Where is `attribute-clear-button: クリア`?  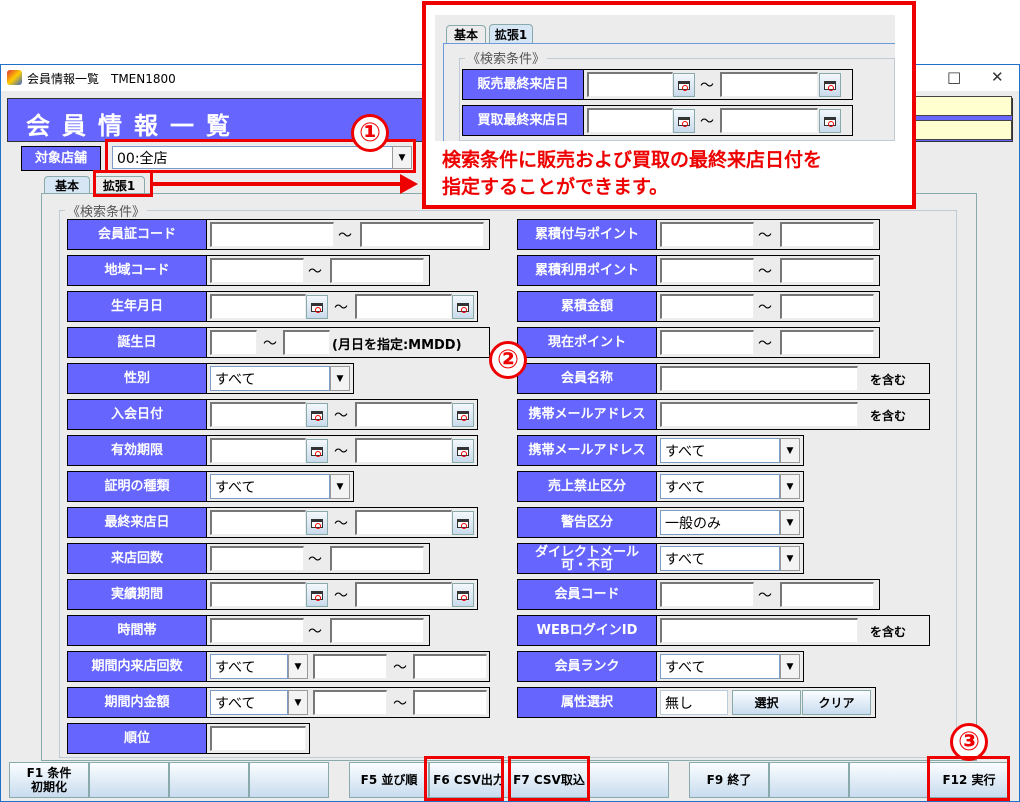
attribute-clear-button: クリア is located at coordinates (836, 702).